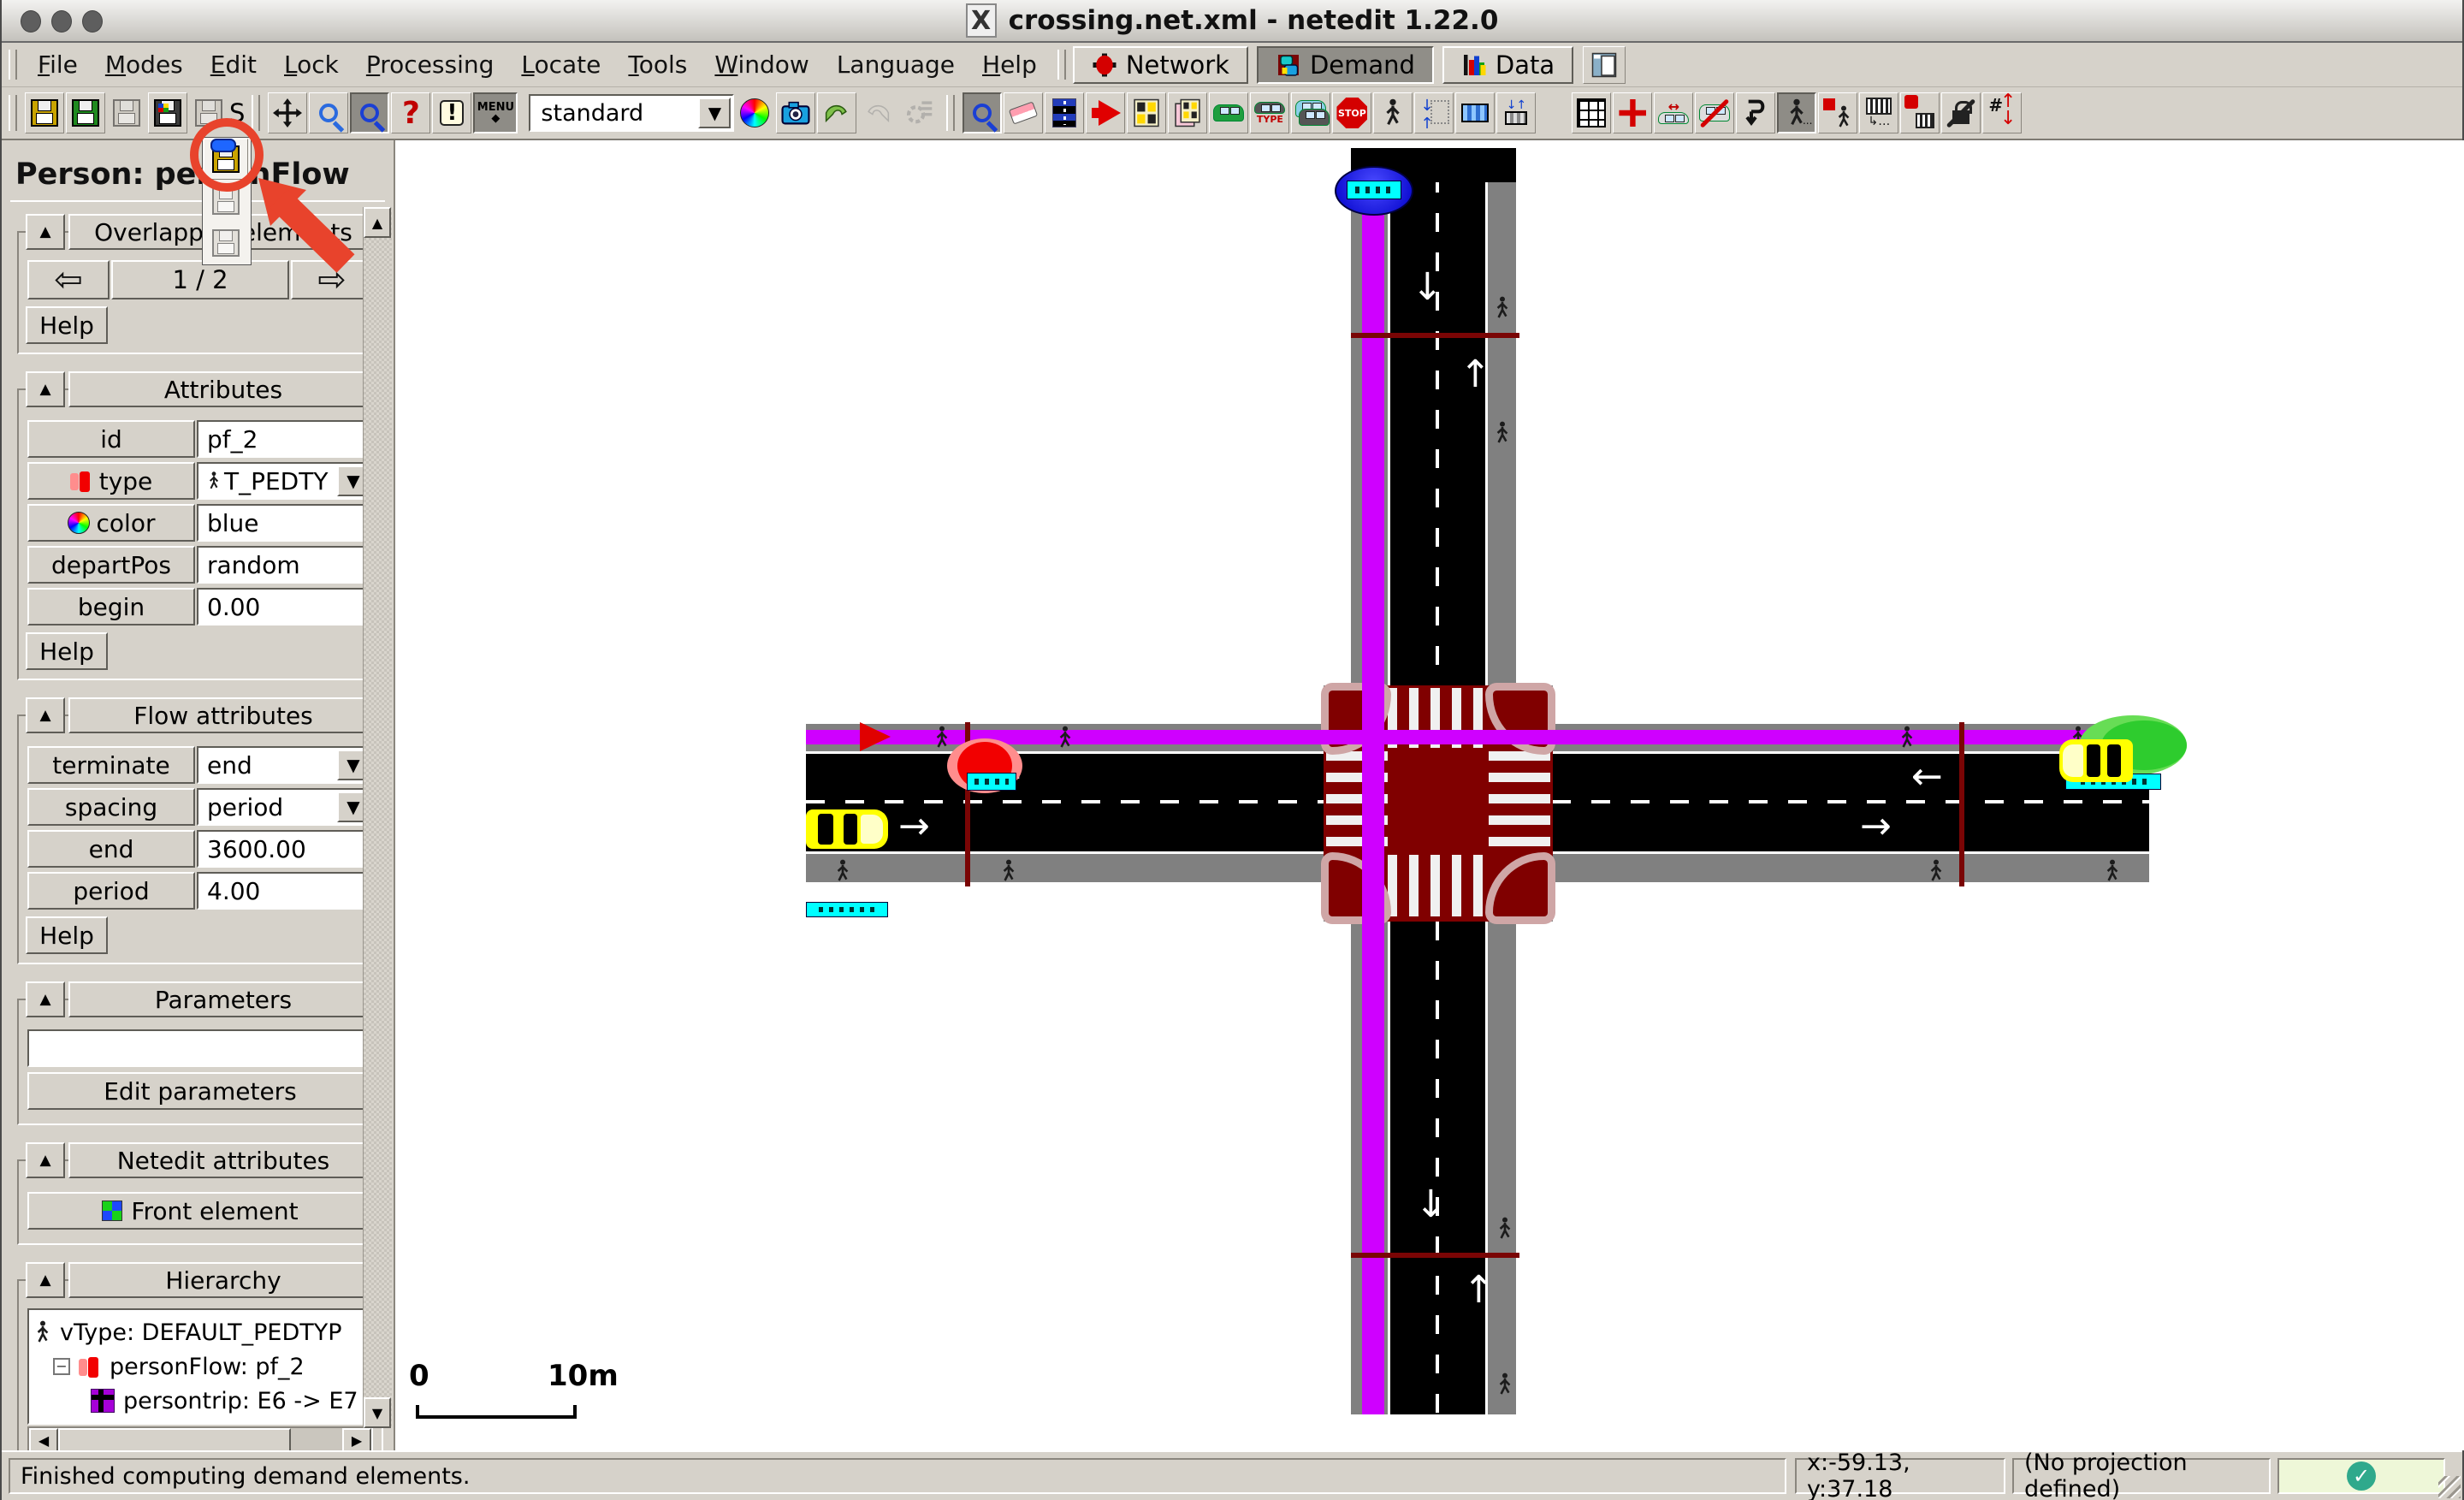 The width and height of the screenshot is (2464, 1500). What do you see at coordinates (1147, 113) in the screenshot?
I see `route-mode-button` at bounding box center [1147, 113].